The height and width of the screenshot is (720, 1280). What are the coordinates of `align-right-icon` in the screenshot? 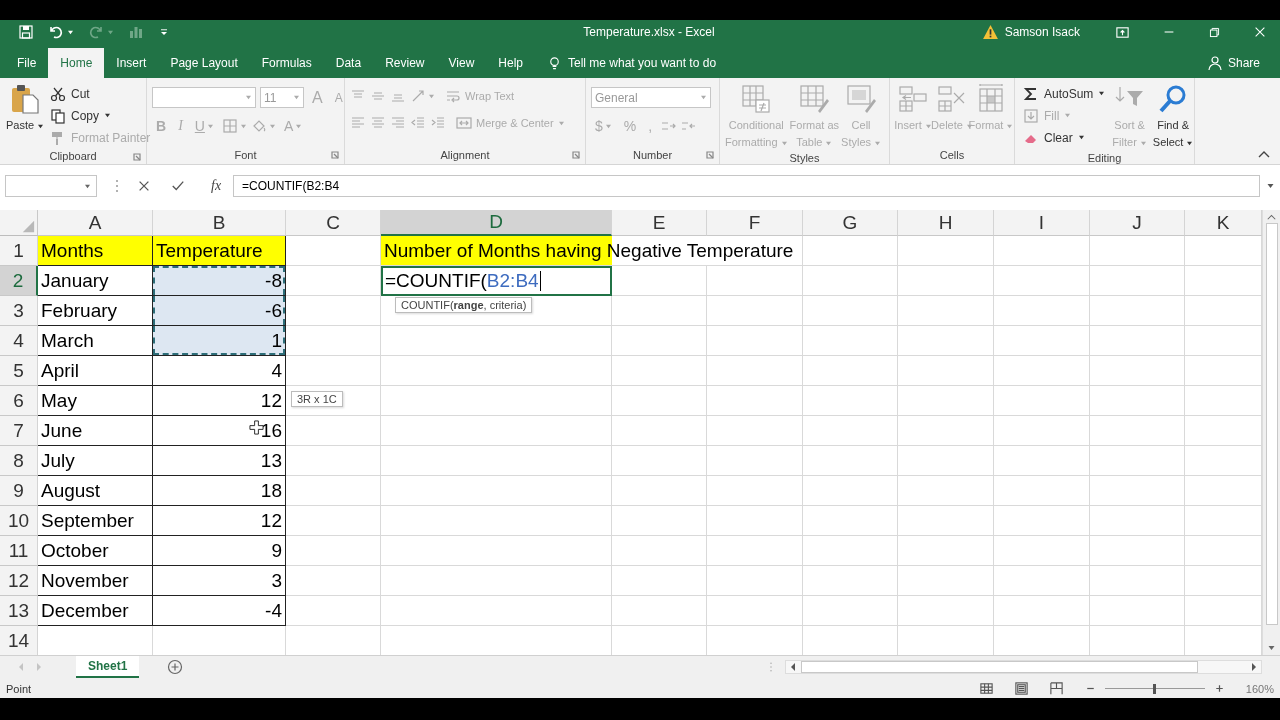 It's located at (398, 123).